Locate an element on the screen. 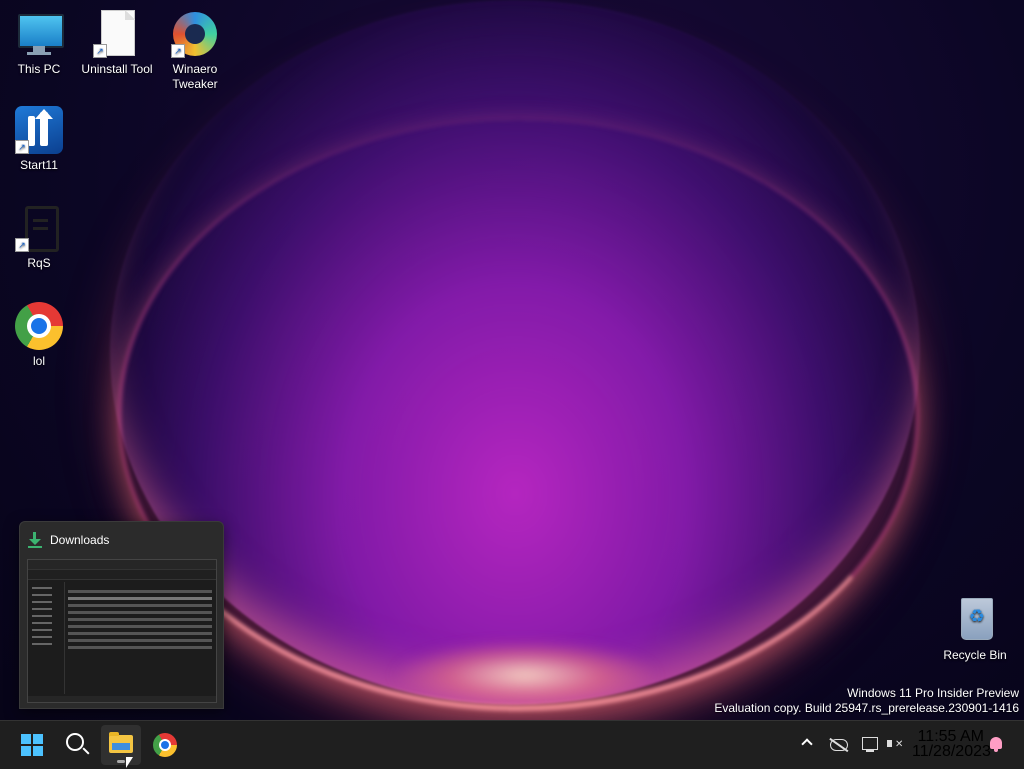 The image size is (1024, 769). desktop-icon-label: RqS is located at coordinates (39, 263).